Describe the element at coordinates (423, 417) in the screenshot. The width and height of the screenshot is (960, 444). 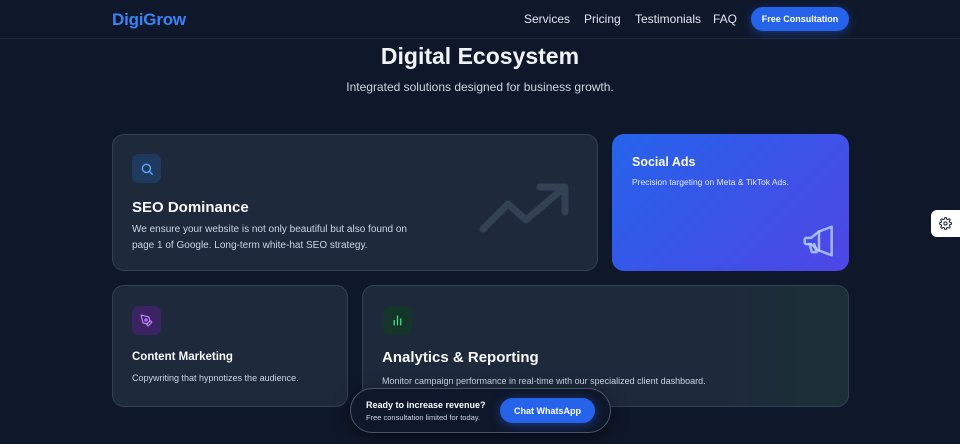
I see `cta-bar-subtitle: Free consultation limited for today.` at that location.